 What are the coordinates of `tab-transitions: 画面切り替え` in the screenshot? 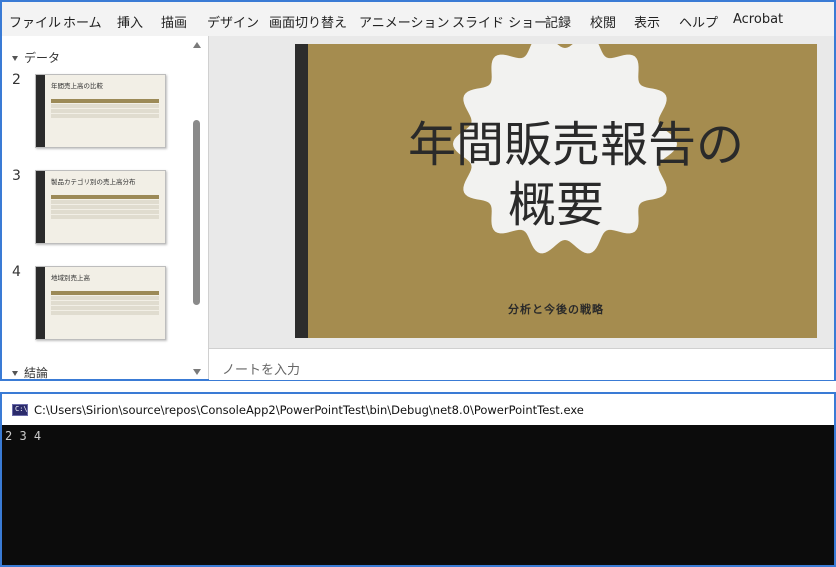 It's located at (308, 21).